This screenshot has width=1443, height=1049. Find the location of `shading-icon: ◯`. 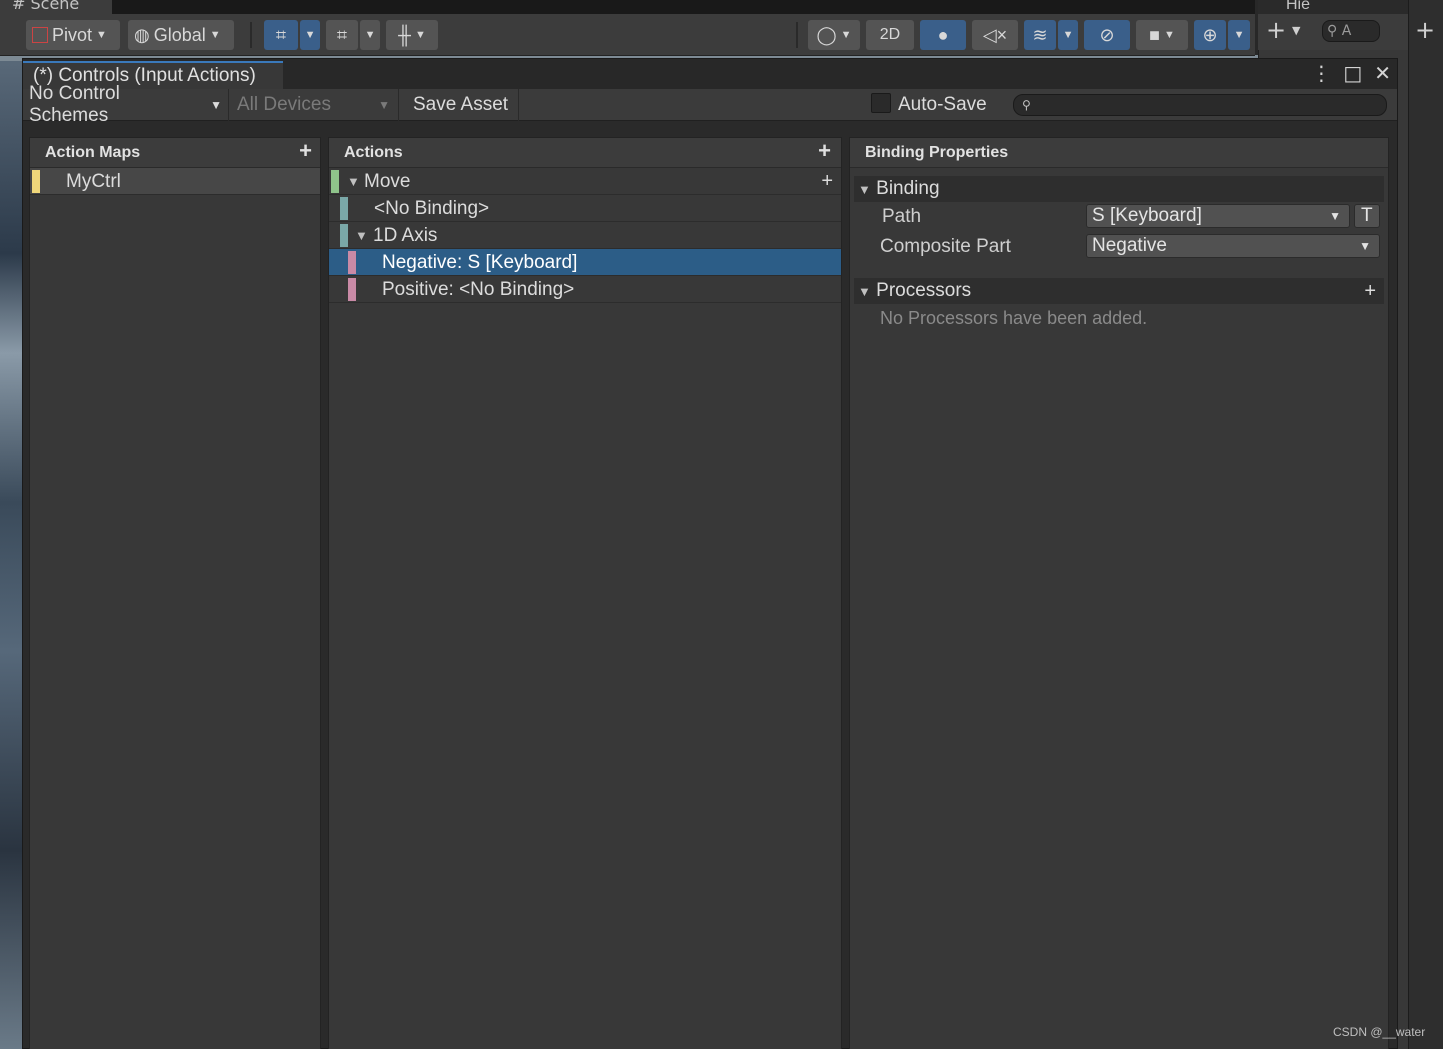

shading-icon: ◯ is located at coordinates (826, 34).